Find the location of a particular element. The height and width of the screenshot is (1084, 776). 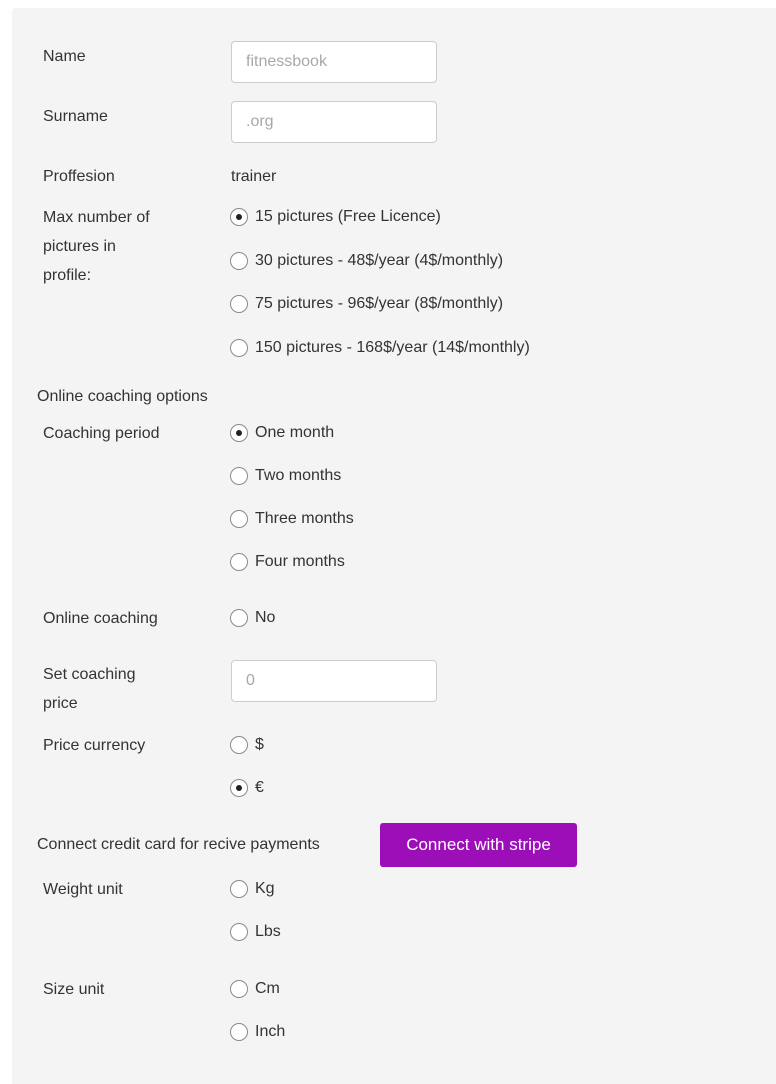

radio-label: 30 pictures - 48$/year (4$/monthly) is located at coordinates (379, 260).